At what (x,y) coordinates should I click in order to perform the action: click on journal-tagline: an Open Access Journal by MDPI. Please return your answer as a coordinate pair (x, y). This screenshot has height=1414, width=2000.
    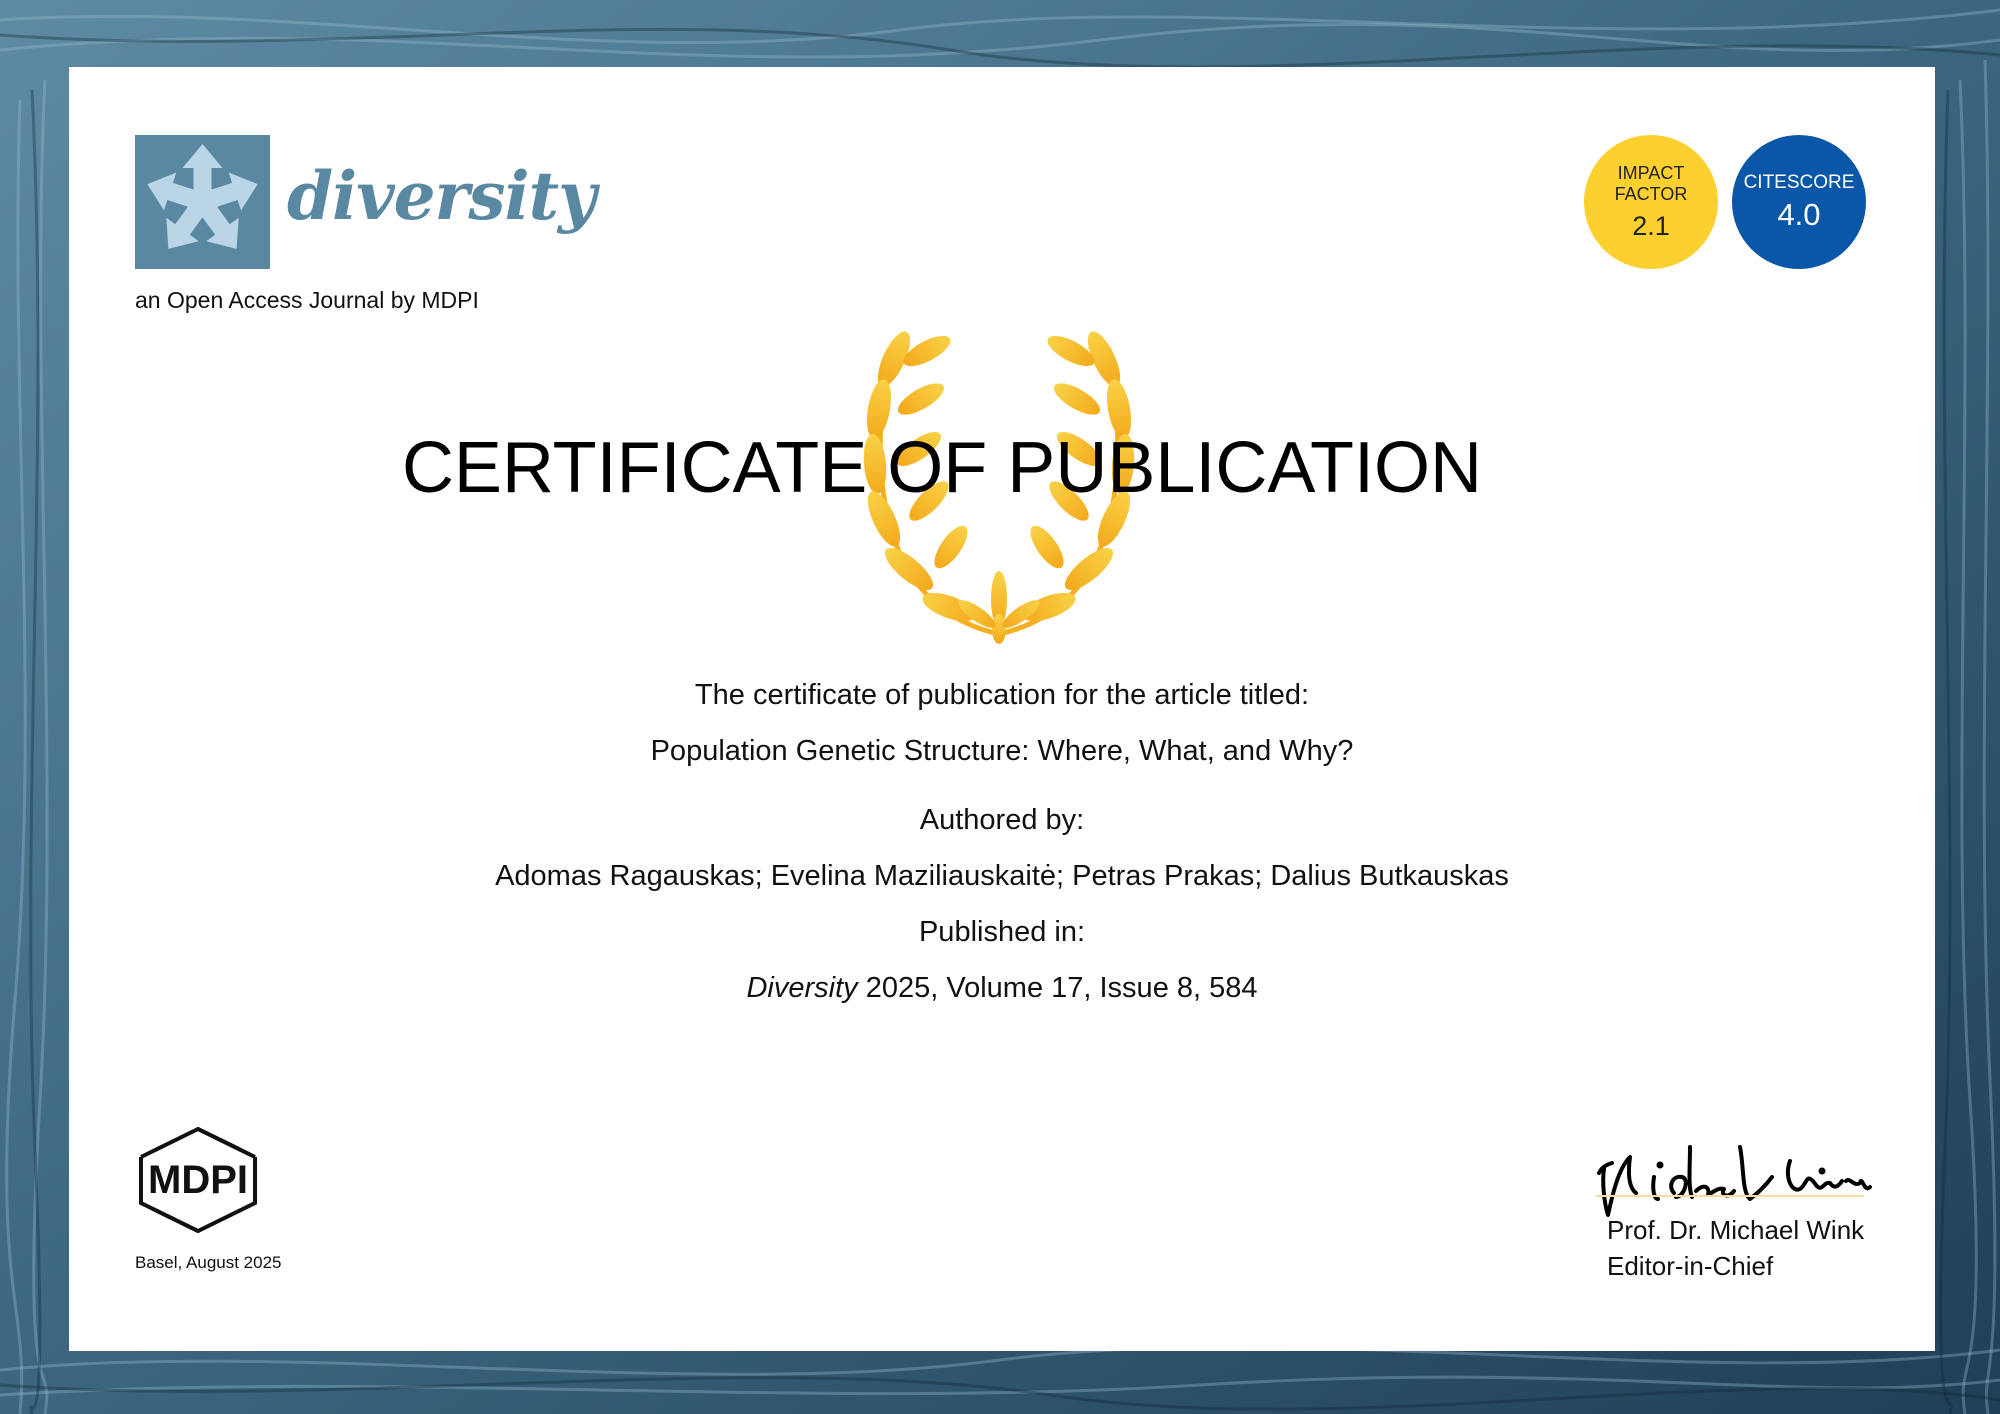
    Looking at the image, I should click on (307, 300).